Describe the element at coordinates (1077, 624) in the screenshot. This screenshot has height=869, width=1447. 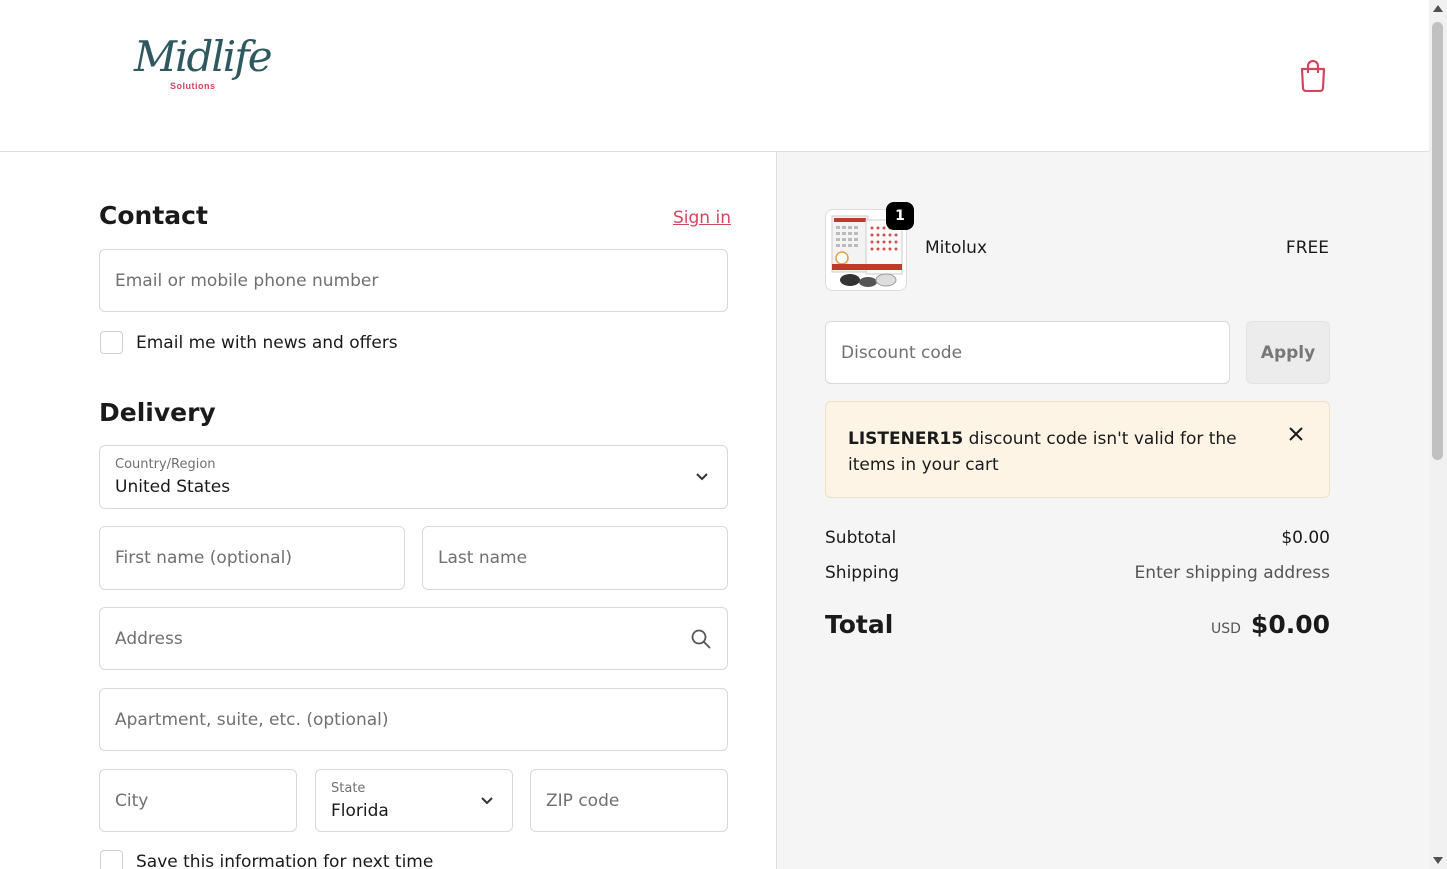
I see `total-row: Total USD $0.00` at that location.